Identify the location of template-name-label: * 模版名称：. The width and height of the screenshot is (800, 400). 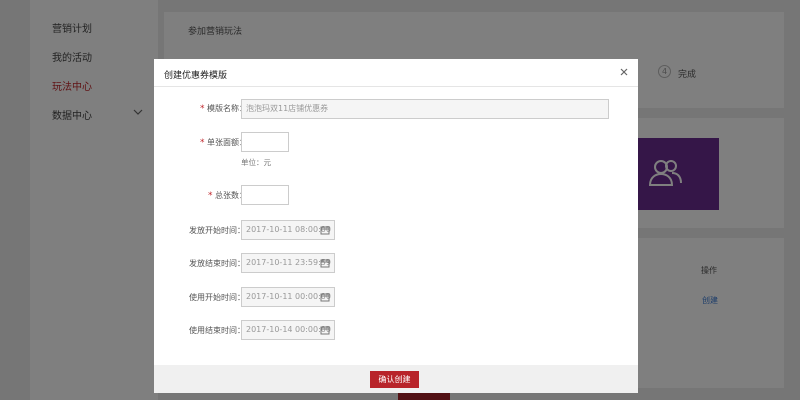
(223, 108).